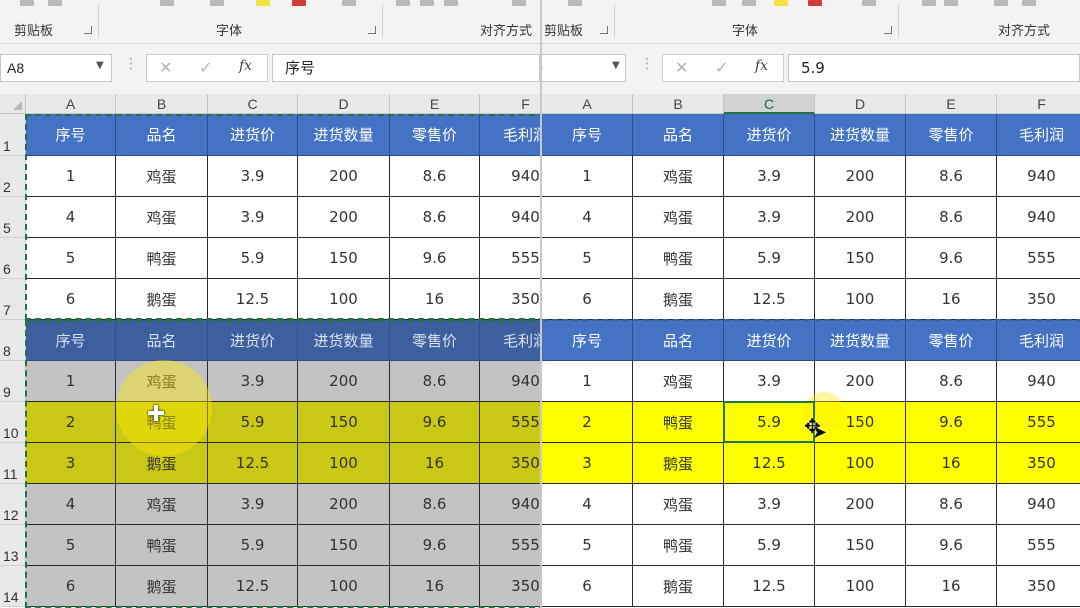 This screenshot has width=1080, height=608. What do you see at coordinates (13, 340) in the screenshot?
I see `row-header: 8` at bounding box center [13, 340].